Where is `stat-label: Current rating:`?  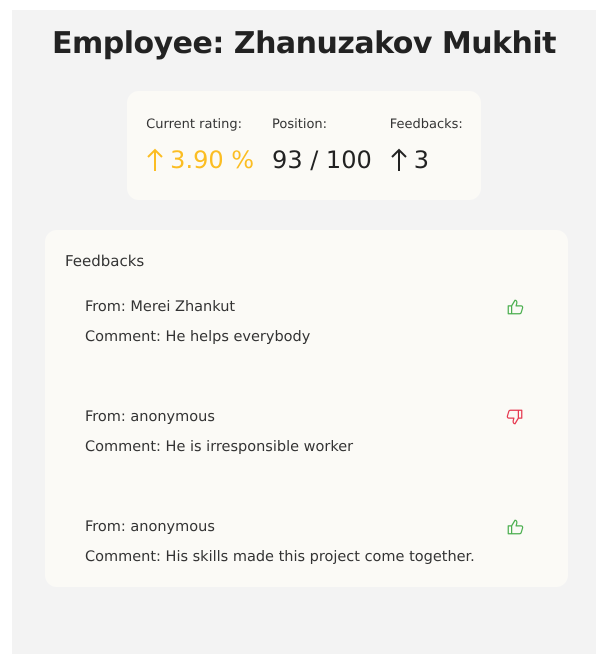
stat-label: Current rating: is located at coordinates (195, 124).